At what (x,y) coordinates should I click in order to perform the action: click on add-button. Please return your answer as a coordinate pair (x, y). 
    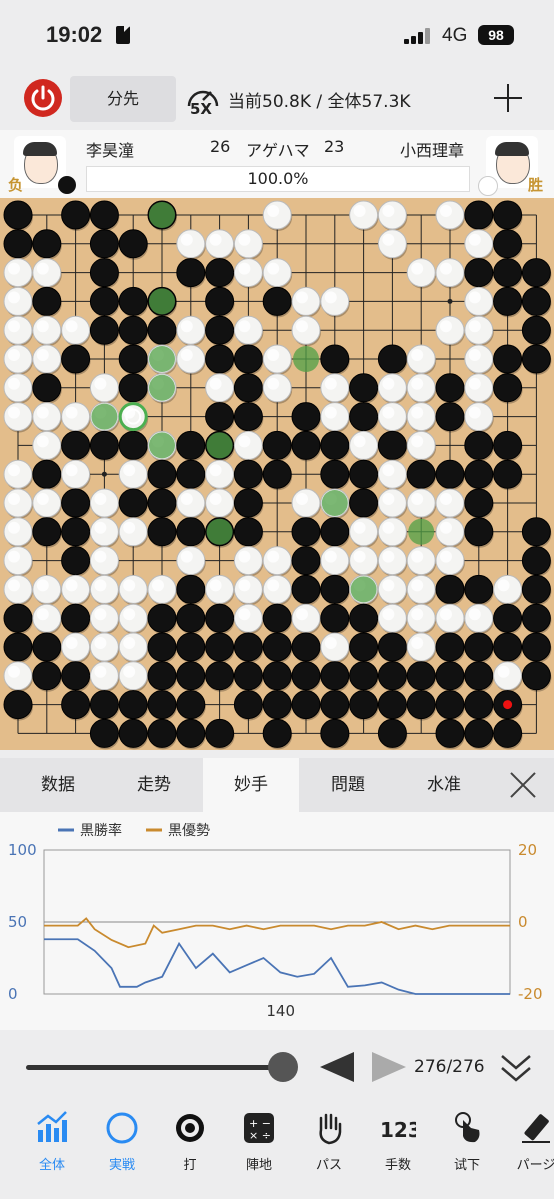
    Looking at the image, I should click on (508, 98).